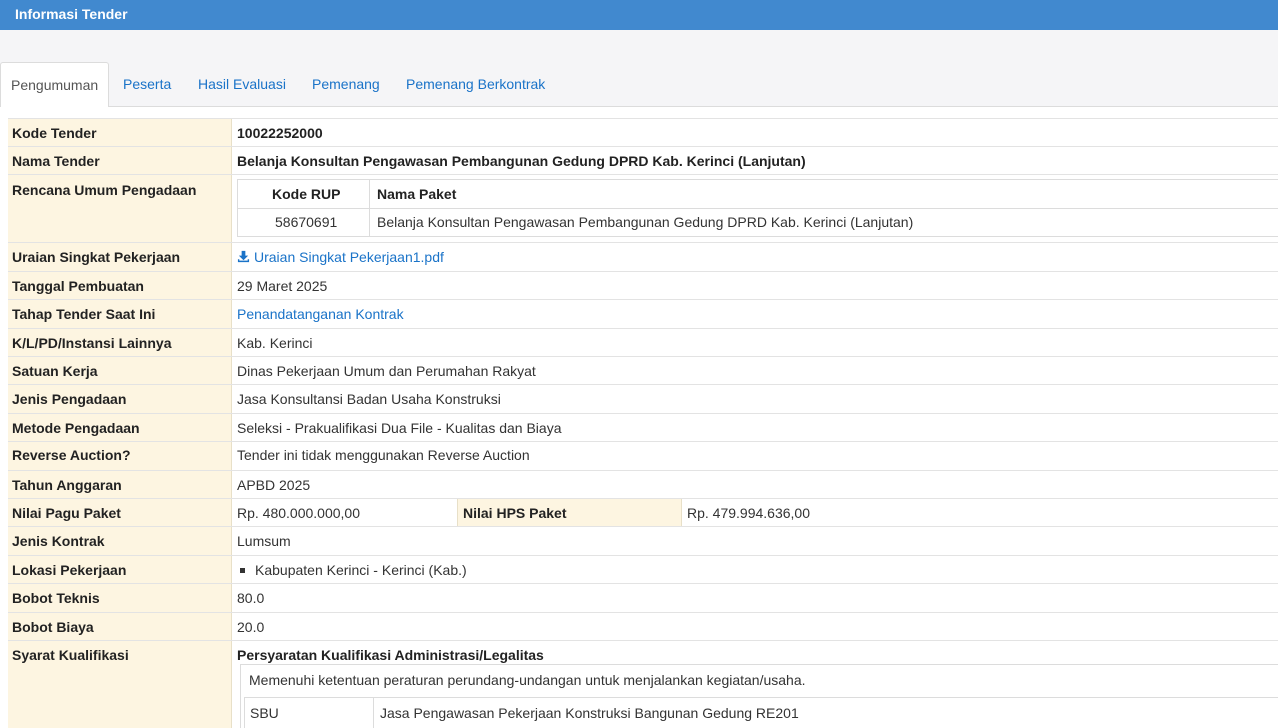  I want to click on uraian-download-link: Uraian Singkat Pekerjaan1.pdf, so click(340, 257).